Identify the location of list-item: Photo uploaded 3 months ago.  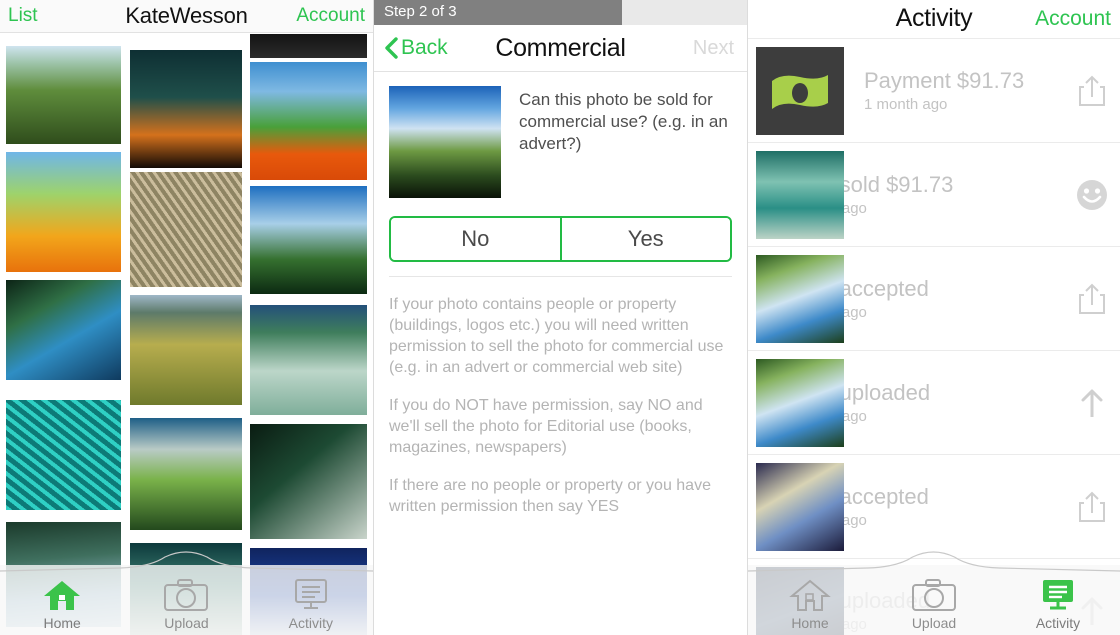
(934, 402).